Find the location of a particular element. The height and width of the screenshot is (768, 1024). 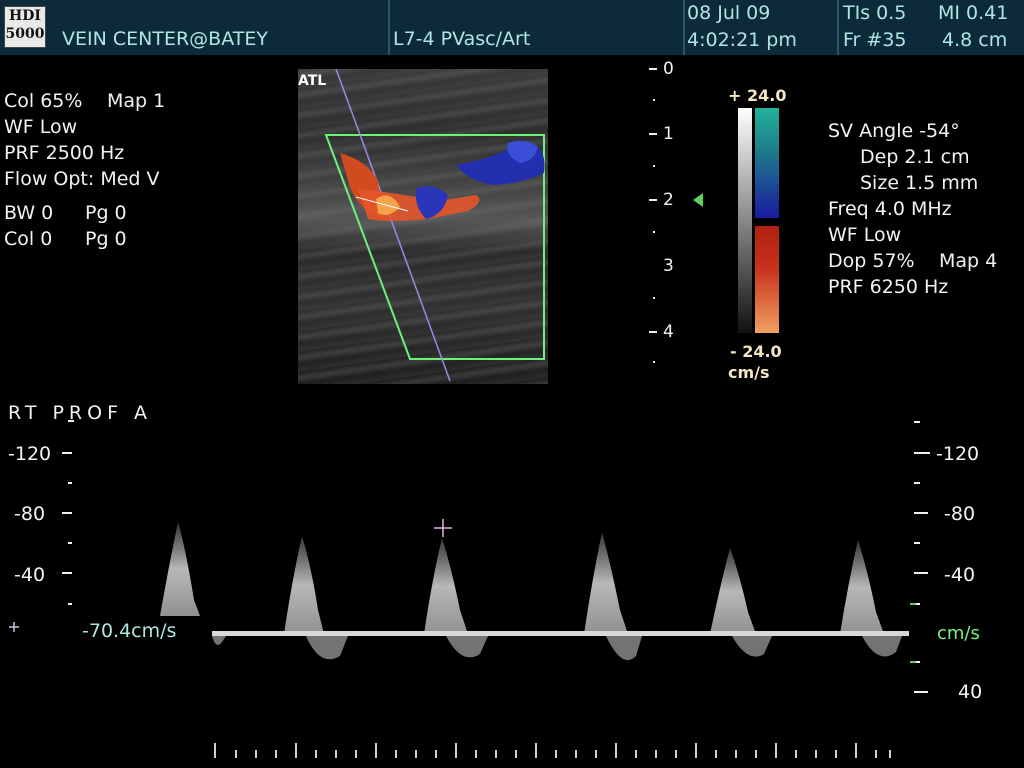

left-scale-40: -40 is located at coordinates (30, 575).